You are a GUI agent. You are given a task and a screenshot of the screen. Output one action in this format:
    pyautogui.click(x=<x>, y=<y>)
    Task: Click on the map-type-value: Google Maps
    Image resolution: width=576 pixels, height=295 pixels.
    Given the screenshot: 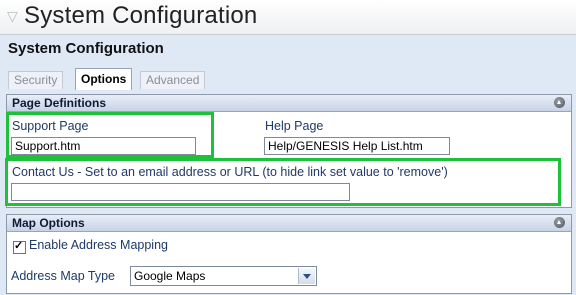 What is the action you would take?
    pyautogui.click(x=170, y=276)
    